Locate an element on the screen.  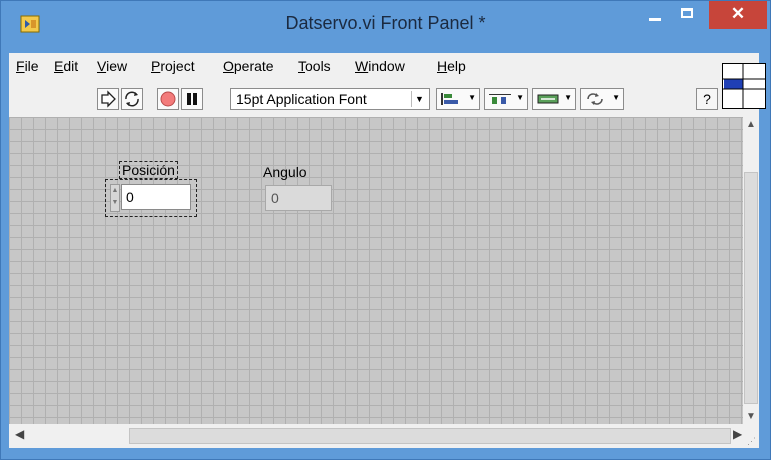
posicion-input: 0 is located at coordinates (156, 197).